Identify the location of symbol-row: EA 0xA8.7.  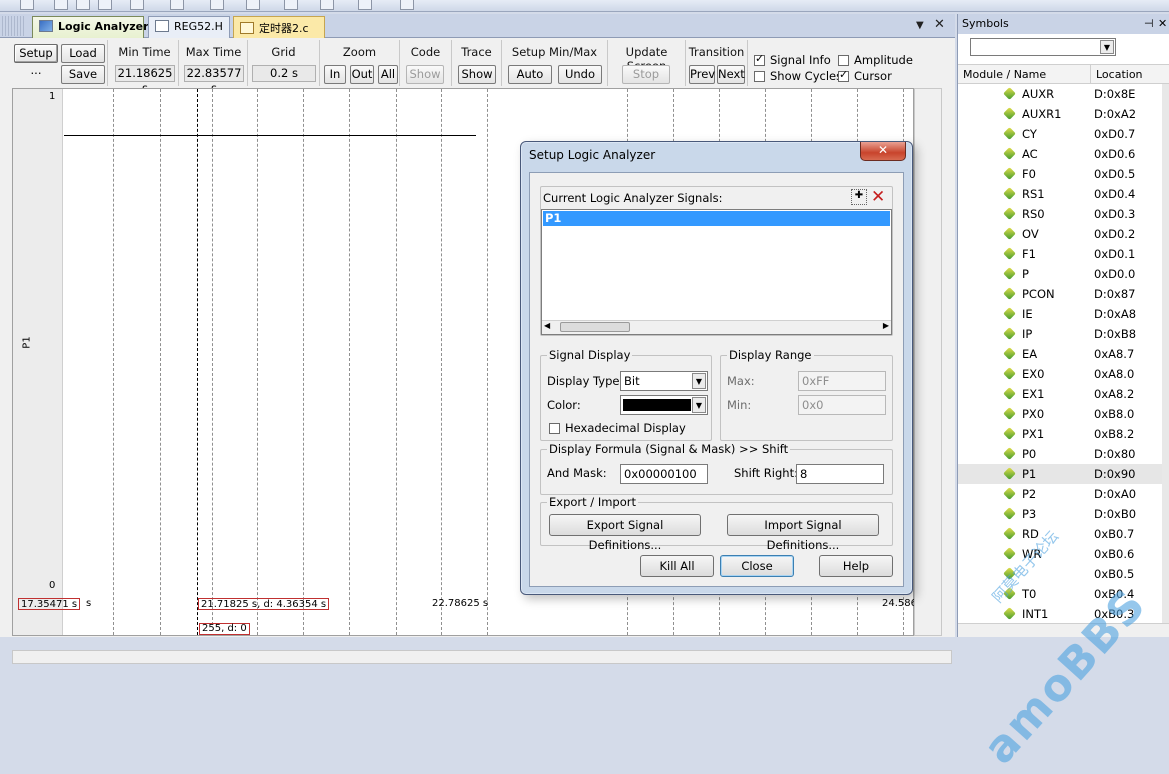
(1060, 354).